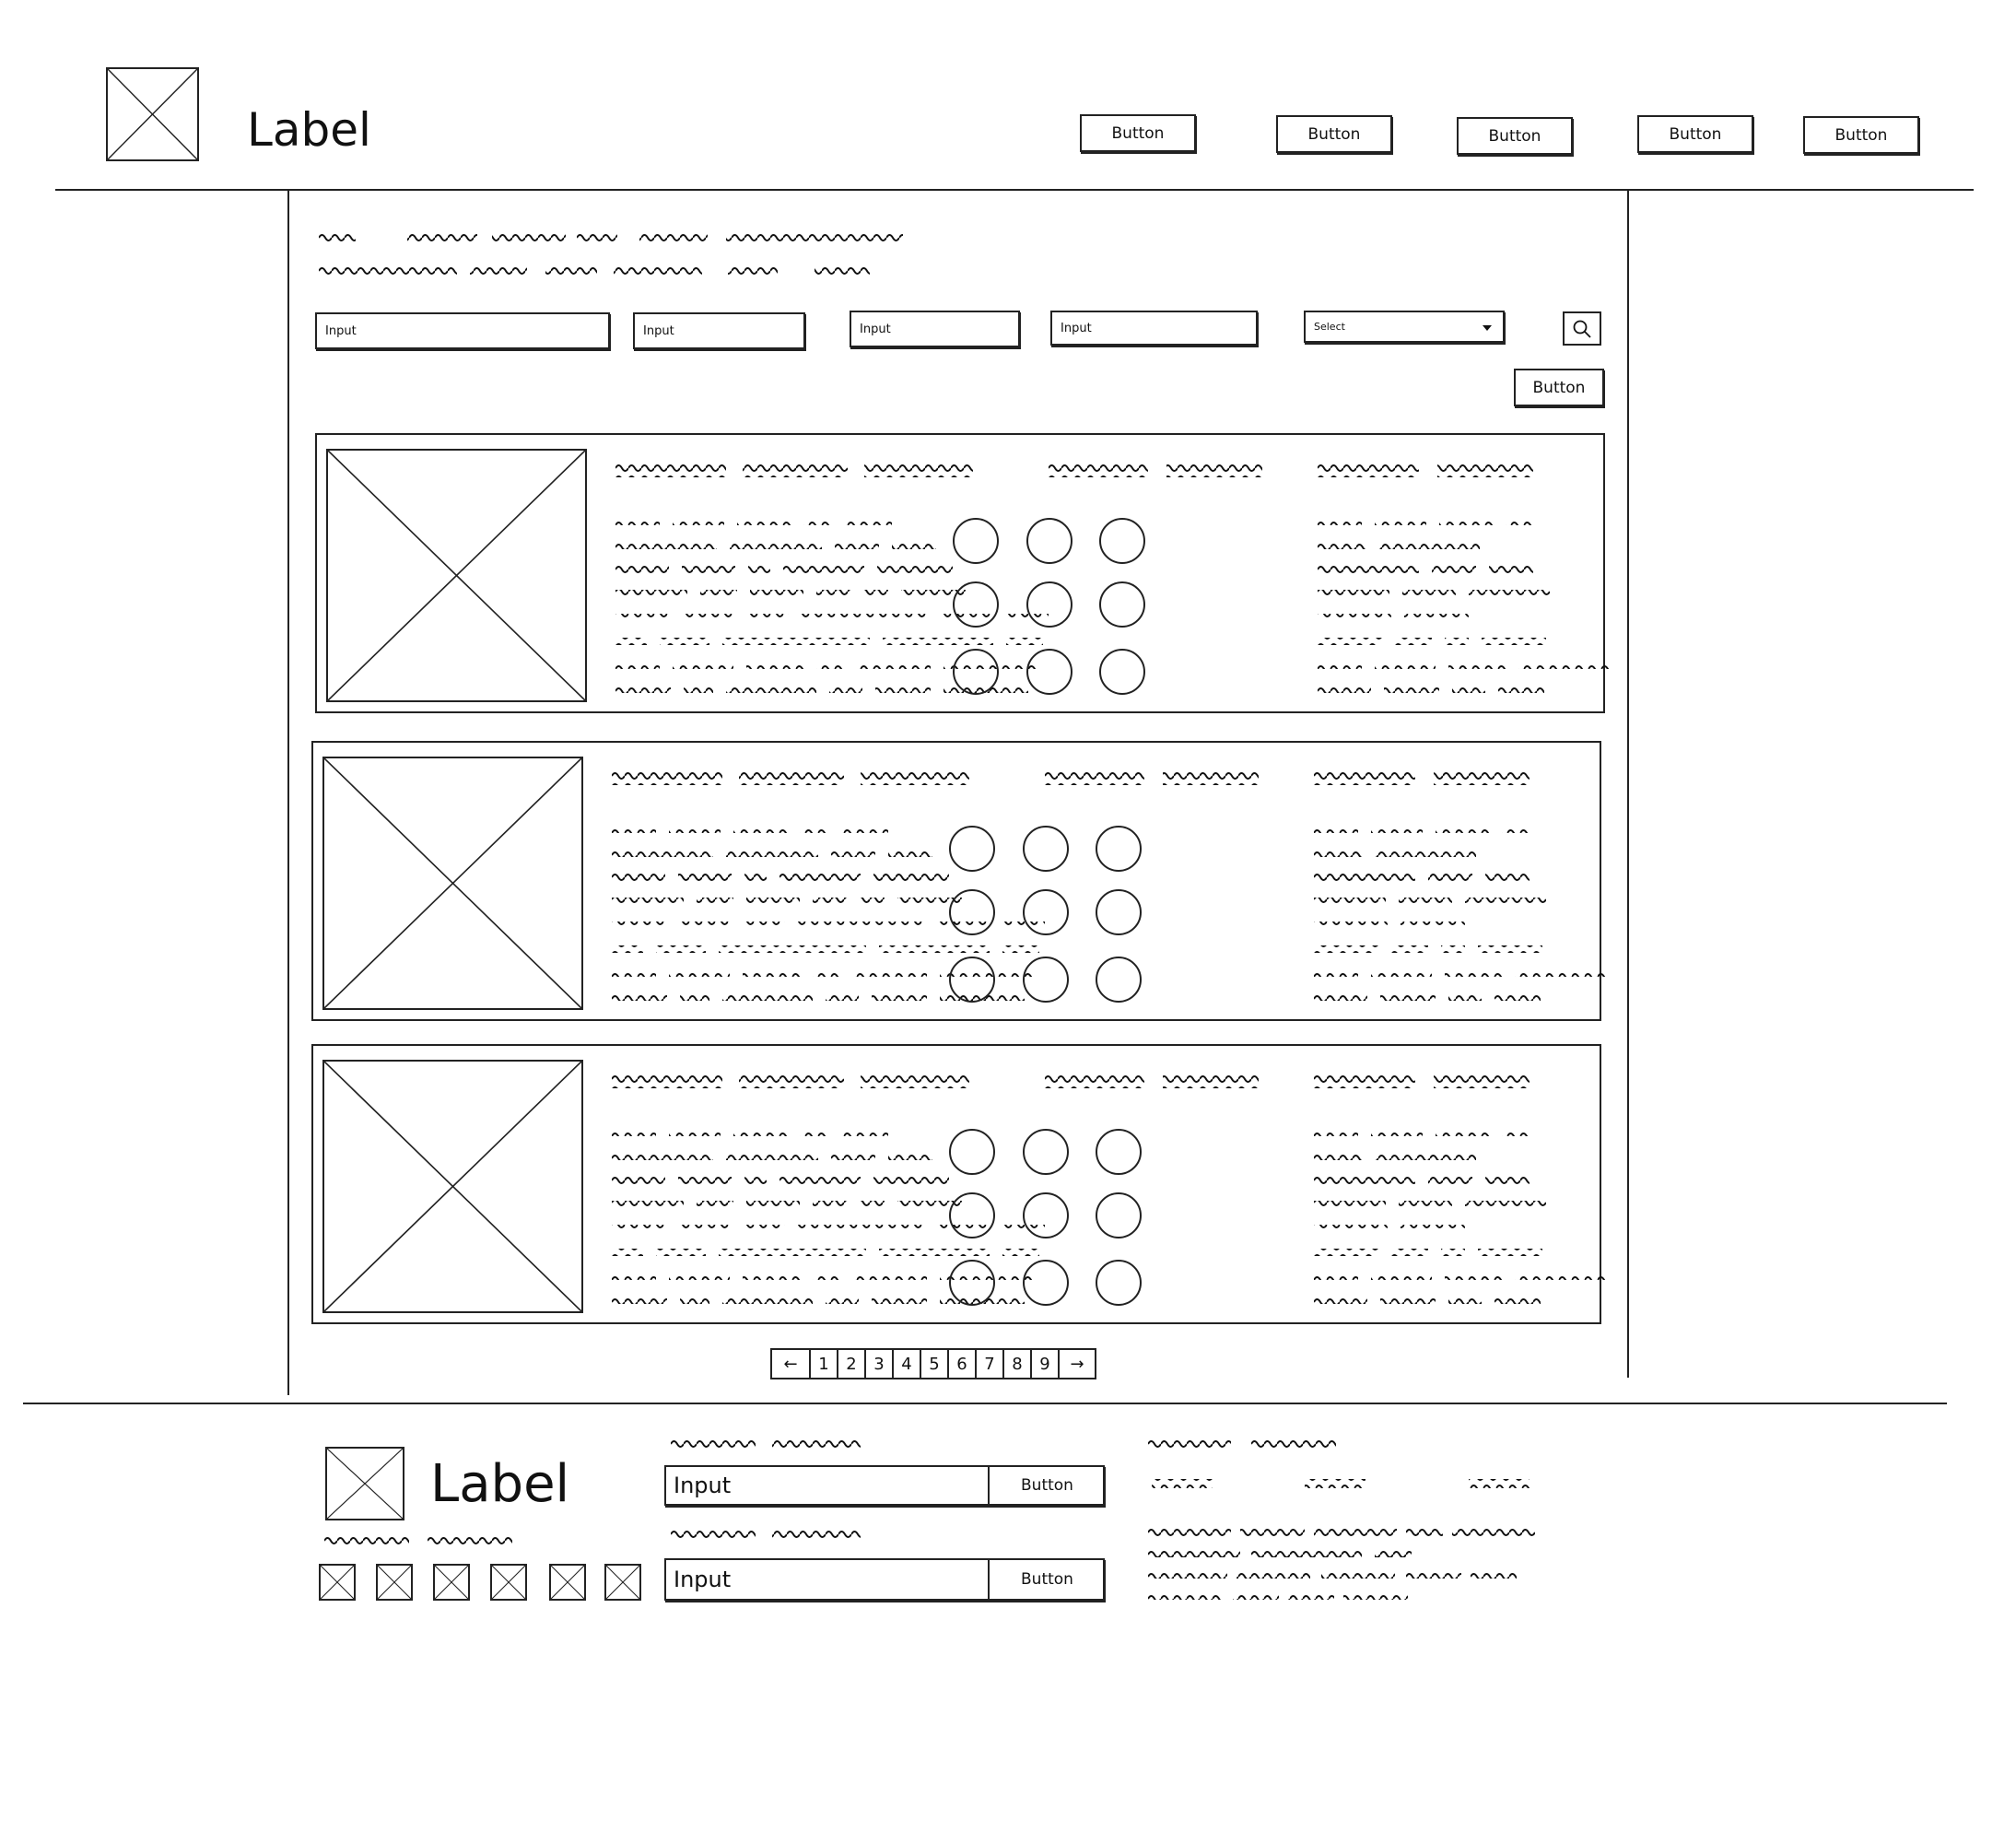 The height and width of the screenshot is (1843, 2016). I want to click on footer-label: Label, so click(500, 1484).